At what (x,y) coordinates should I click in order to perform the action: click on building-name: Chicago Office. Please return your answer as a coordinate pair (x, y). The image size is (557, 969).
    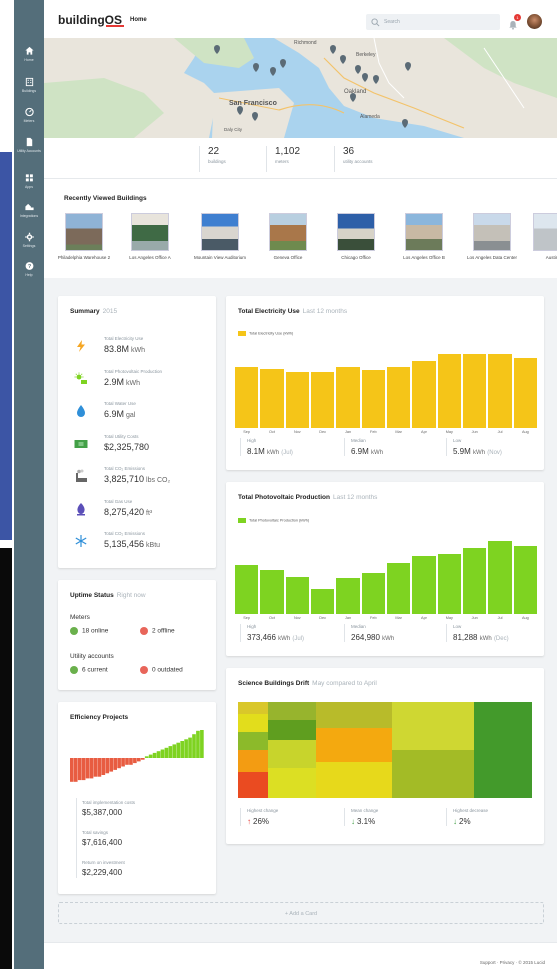
    Looking at the image, I should click on (356, 257).